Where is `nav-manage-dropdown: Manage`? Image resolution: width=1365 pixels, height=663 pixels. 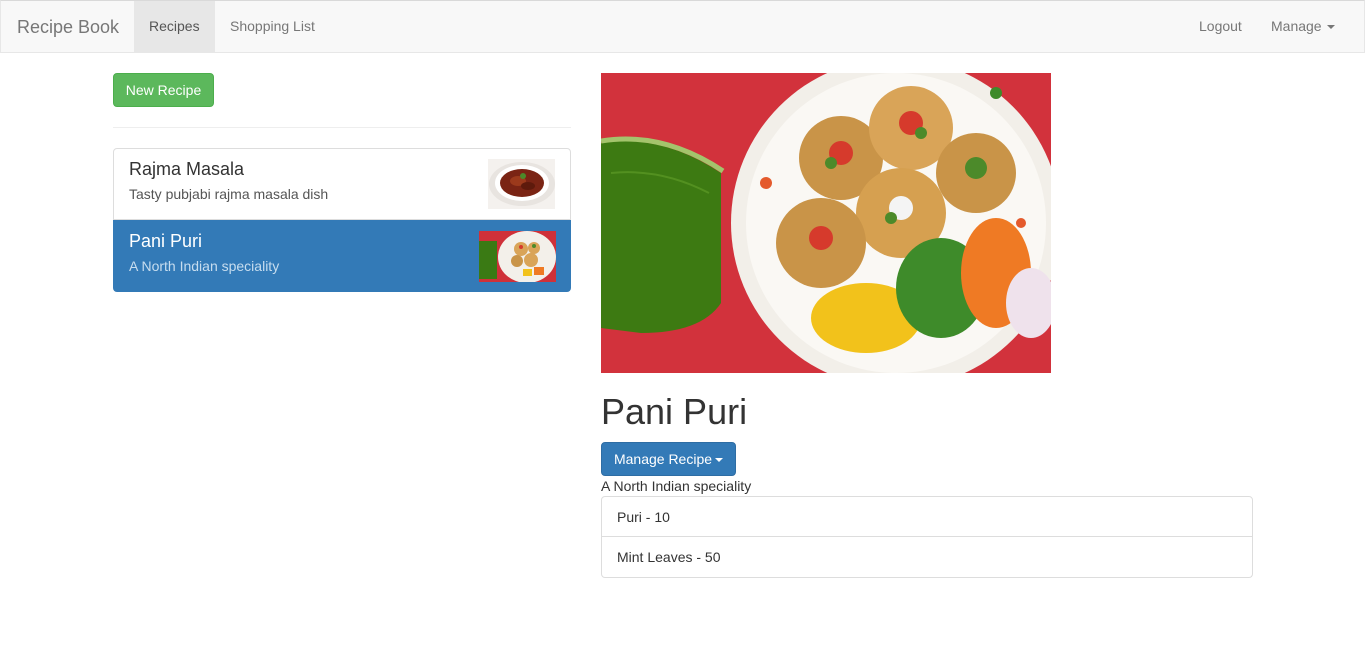
nav-manage-dropdown: Manage is located at coordinates (1303, 26).